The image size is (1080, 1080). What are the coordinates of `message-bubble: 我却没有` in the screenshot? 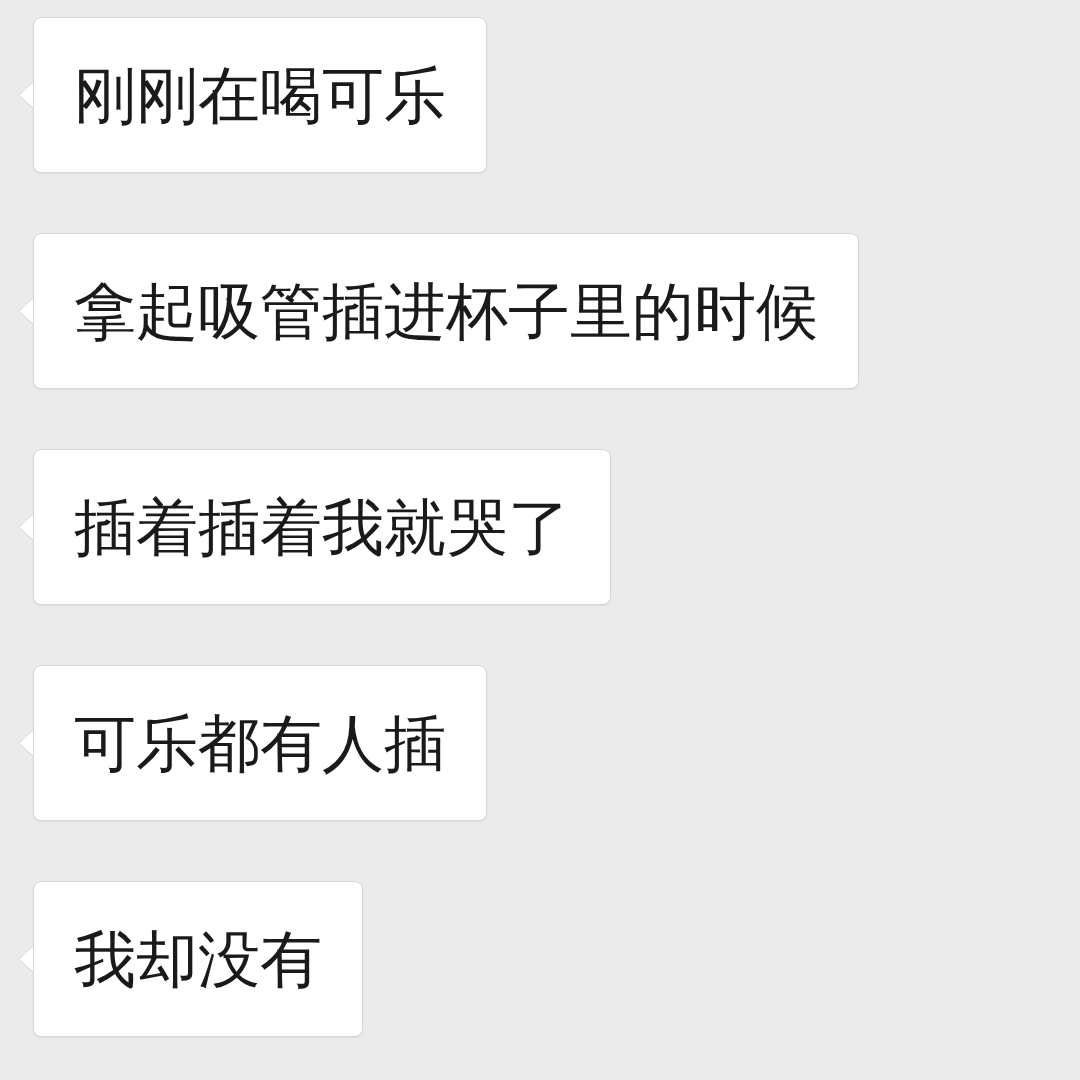 It's located at (198, 959).